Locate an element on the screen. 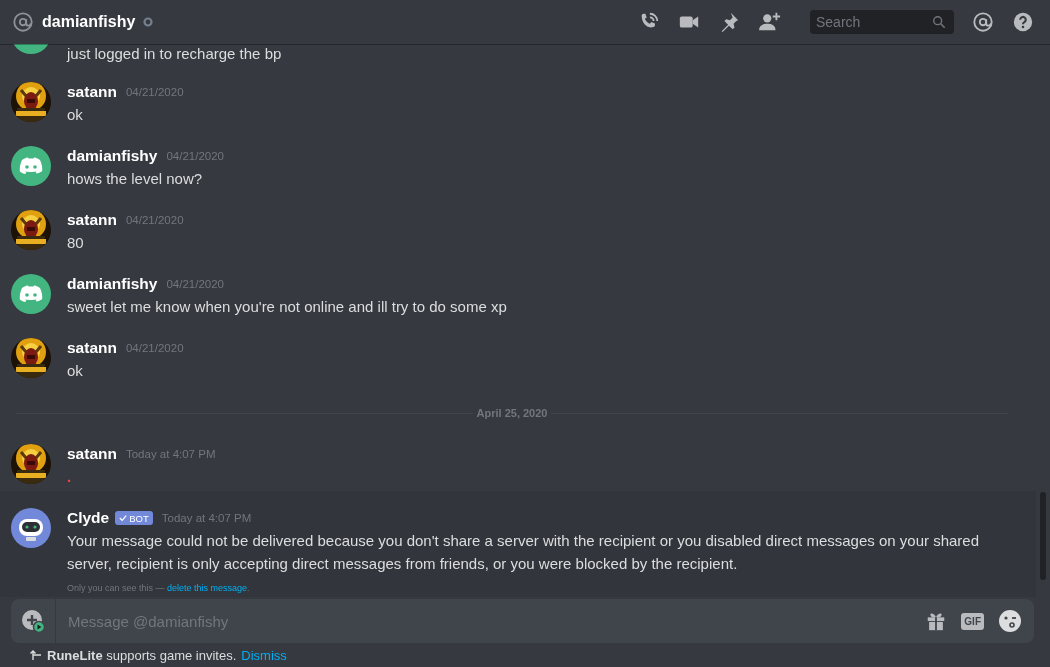 This screenshot has height=667, width=1050. message-text: just logged in to recharge the bp is located at coordinates (174, 54).